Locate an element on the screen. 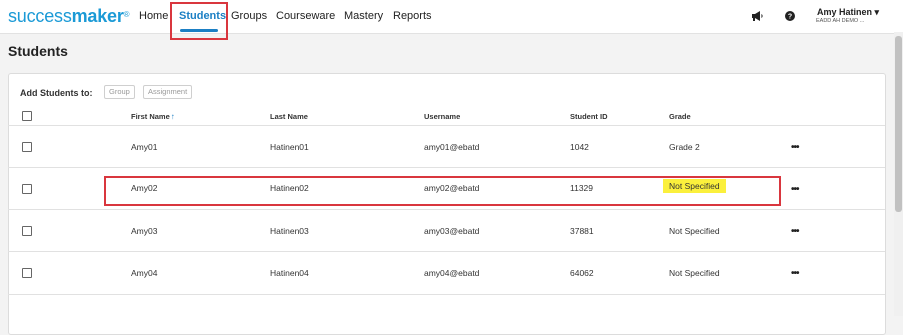  user-name: Amy Hatinen is located at coordinates (845, 12).